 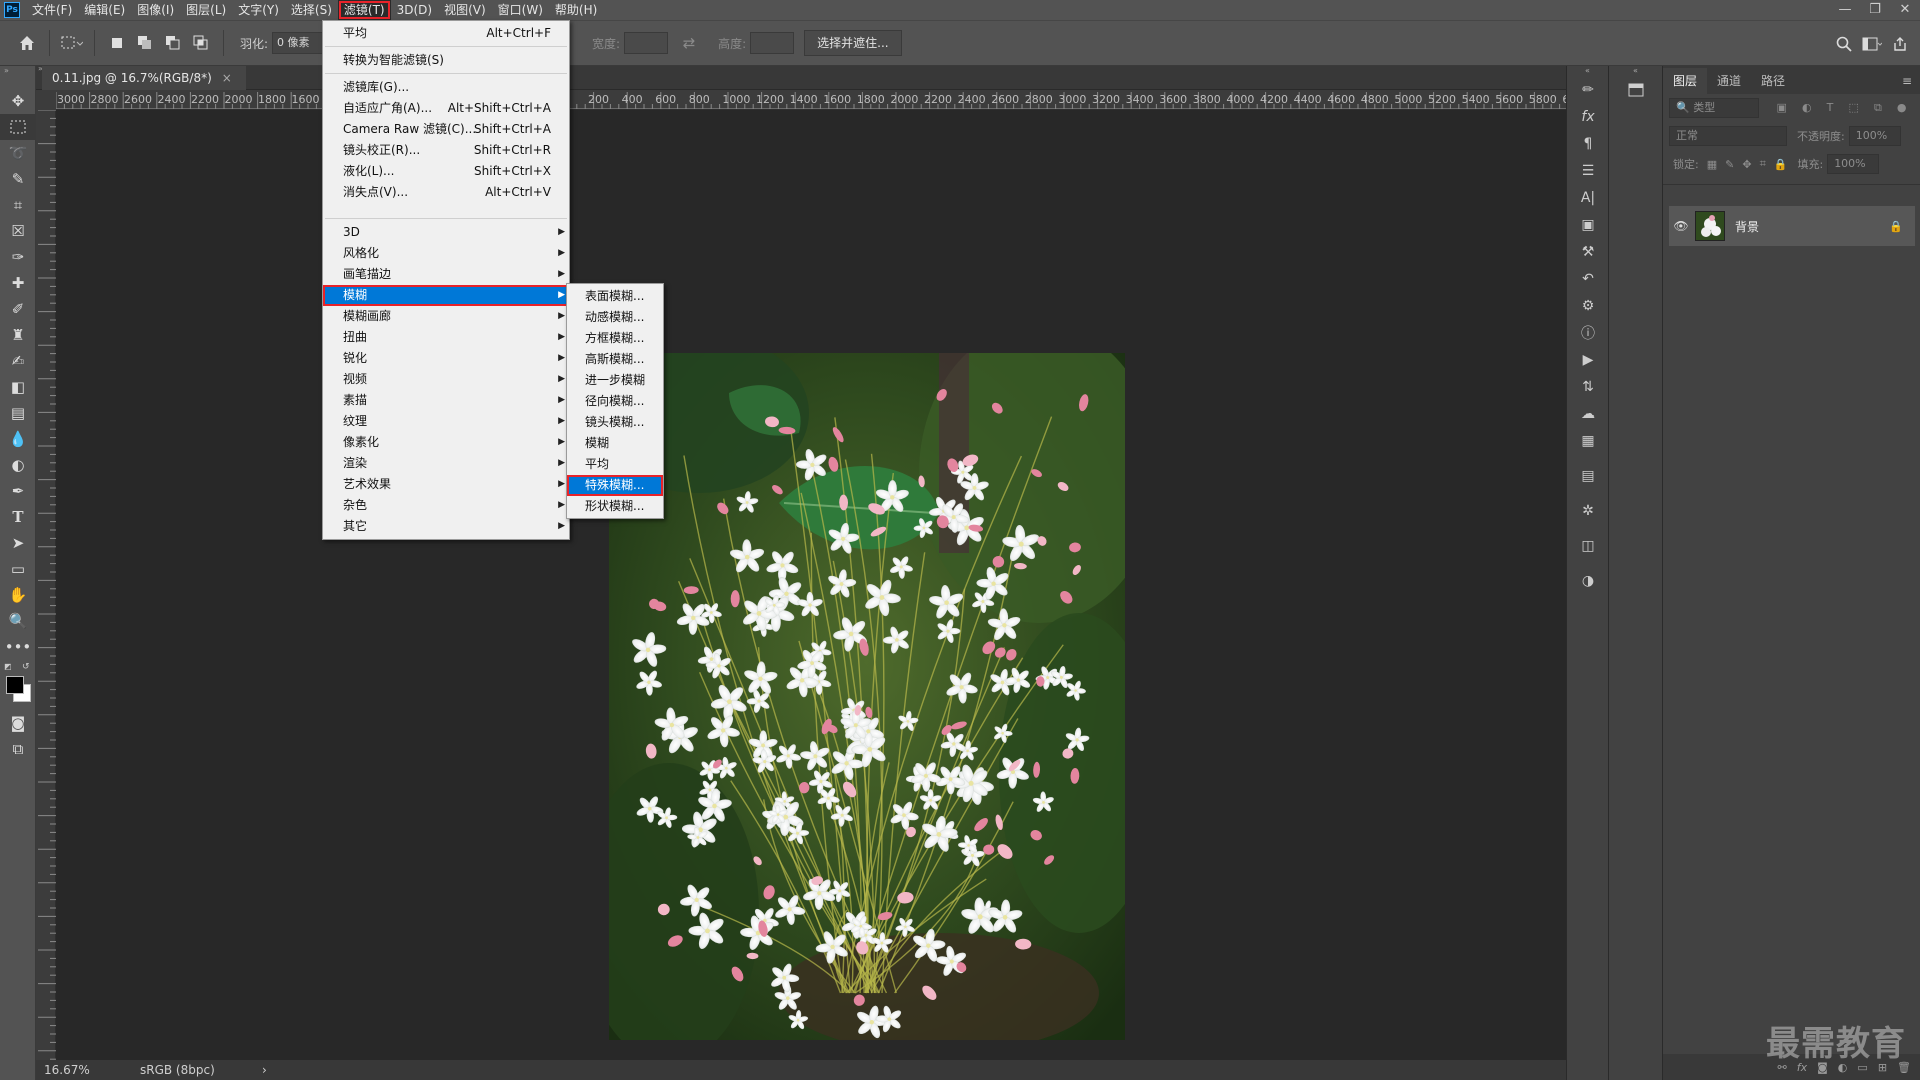 What do you see at coordinates (1588, 305) in the screenshot?
I see `tool-presets-icon: ⚙` at bounding box center [1588, 305].